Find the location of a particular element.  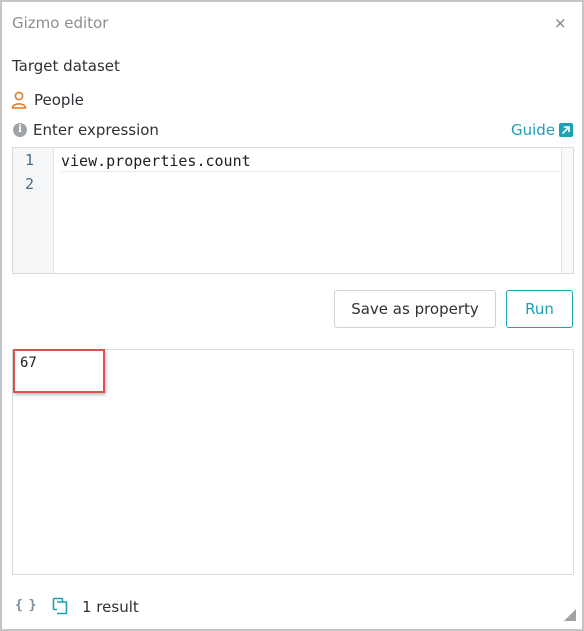

result-highlight-box is located at coordinates (59, 371).